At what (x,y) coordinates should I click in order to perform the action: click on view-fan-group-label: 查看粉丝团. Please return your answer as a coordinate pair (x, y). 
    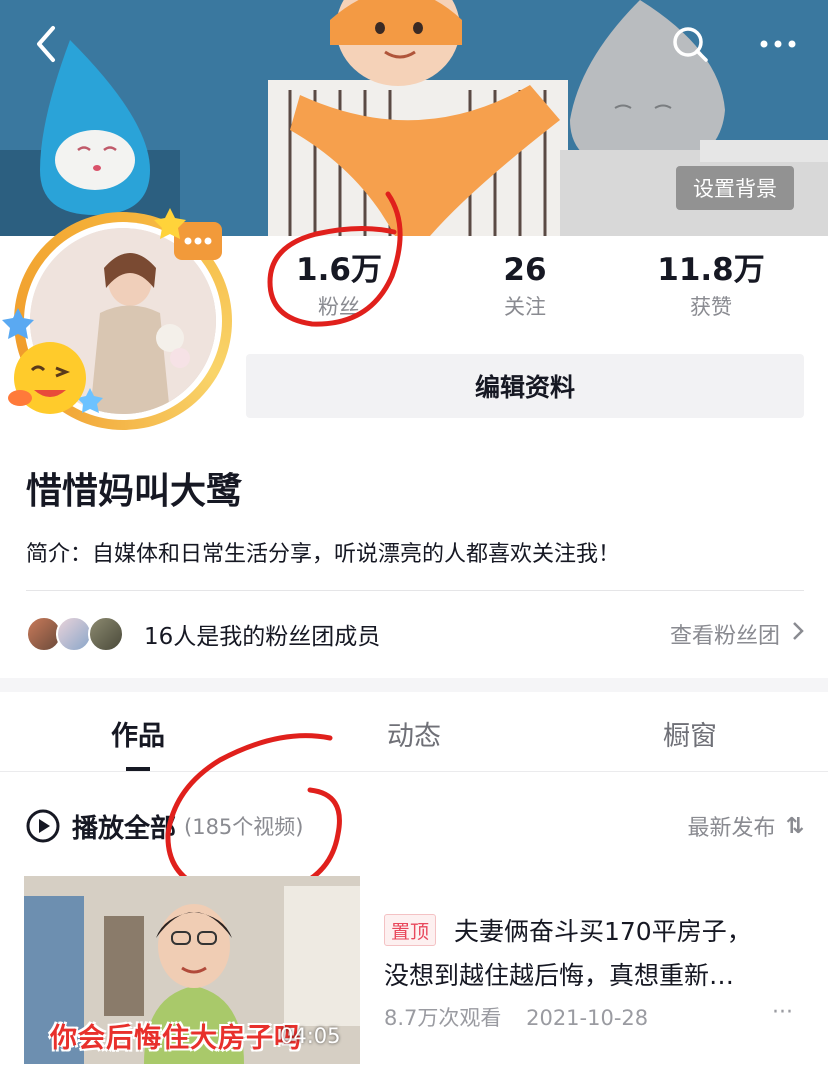
    Looking at the image, I should click on (724, 636).